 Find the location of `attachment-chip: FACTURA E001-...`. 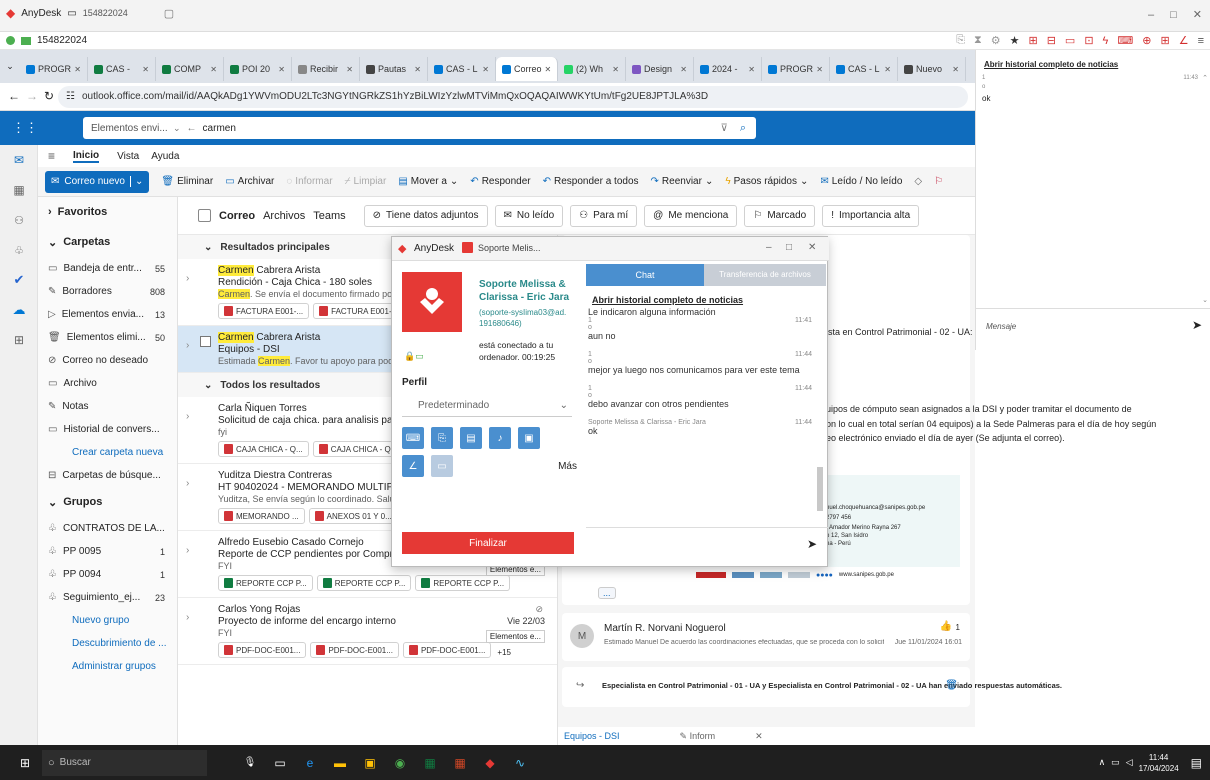

attachment-chip: FACTURA E001-... is located at coordinates (264, 311).